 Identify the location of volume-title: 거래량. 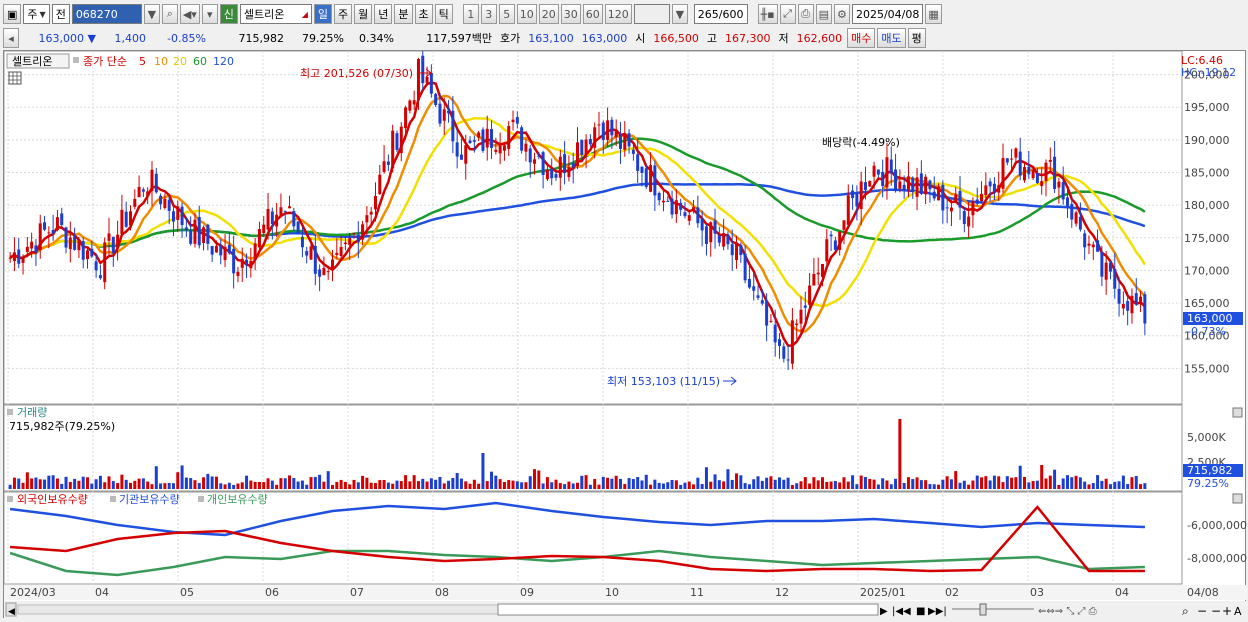
(32, 412).